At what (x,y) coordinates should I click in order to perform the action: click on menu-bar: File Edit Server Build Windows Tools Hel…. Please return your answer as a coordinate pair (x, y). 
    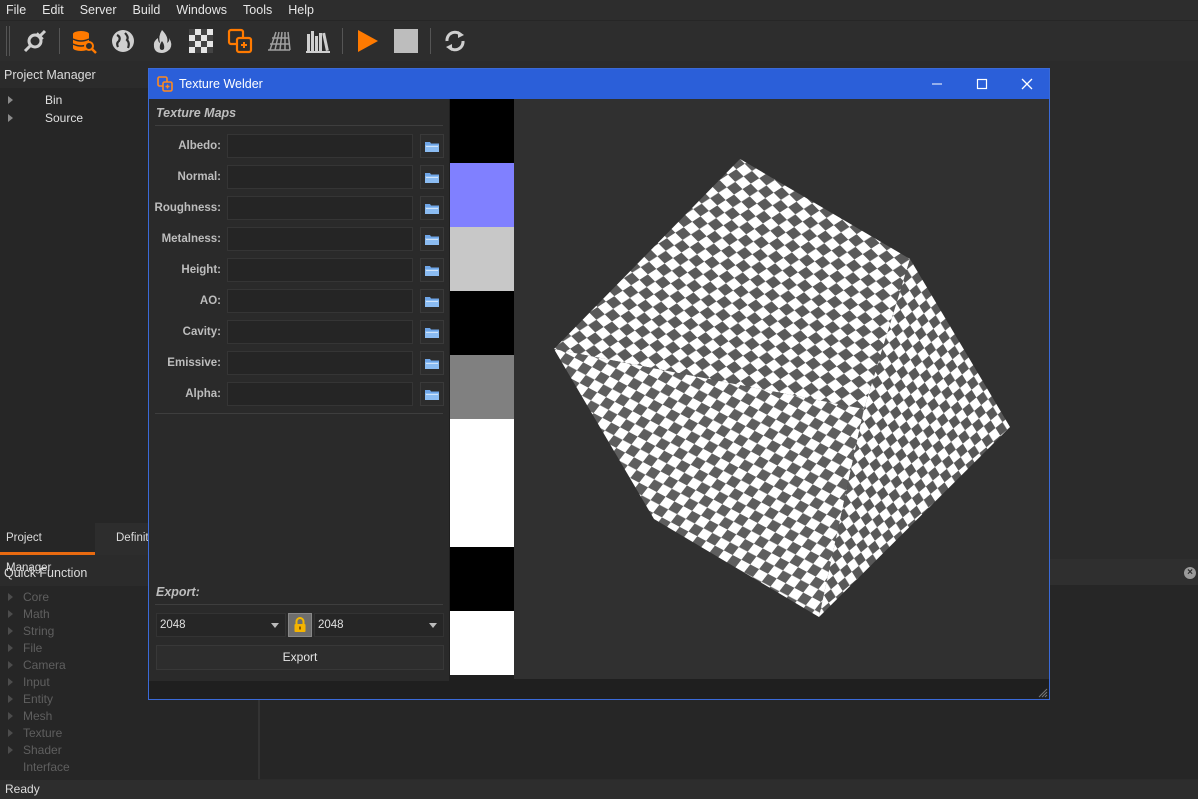
    Looking at the image, I should click on (599, 10).